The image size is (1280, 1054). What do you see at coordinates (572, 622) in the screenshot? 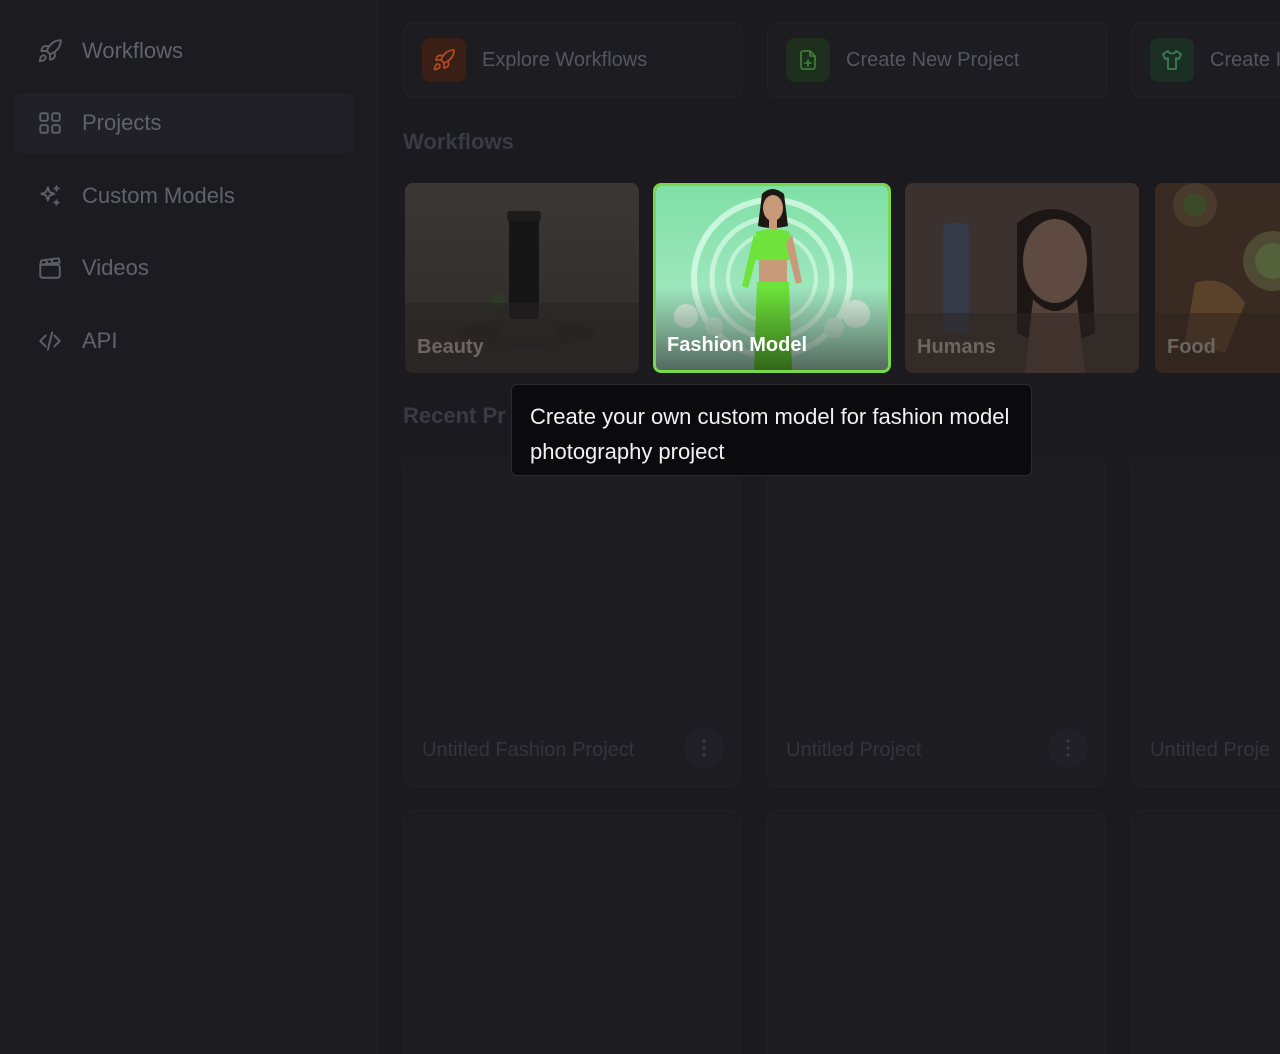
I see `project-card: Untitled Fashion Project` at bounding box center [572, 622].